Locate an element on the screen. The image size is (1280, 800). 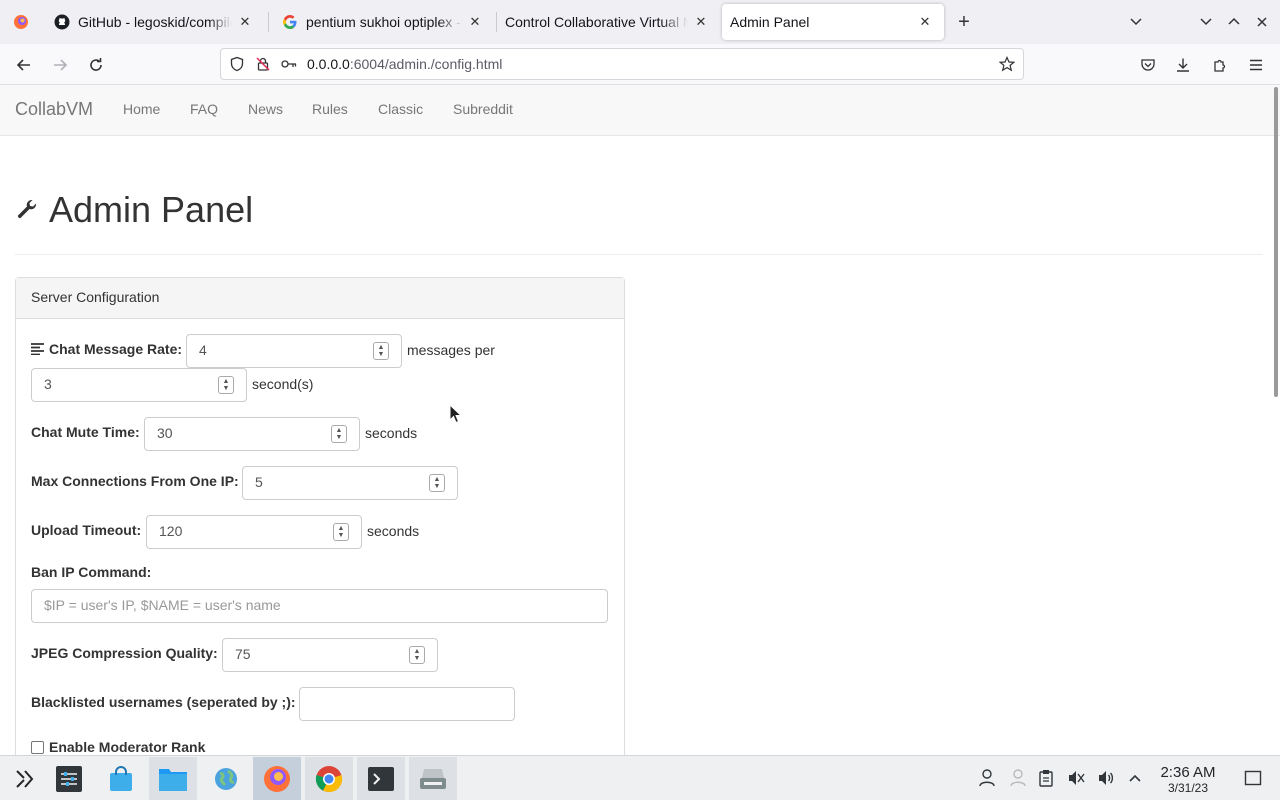
extensions-button is located at coordinates (1220, 65).